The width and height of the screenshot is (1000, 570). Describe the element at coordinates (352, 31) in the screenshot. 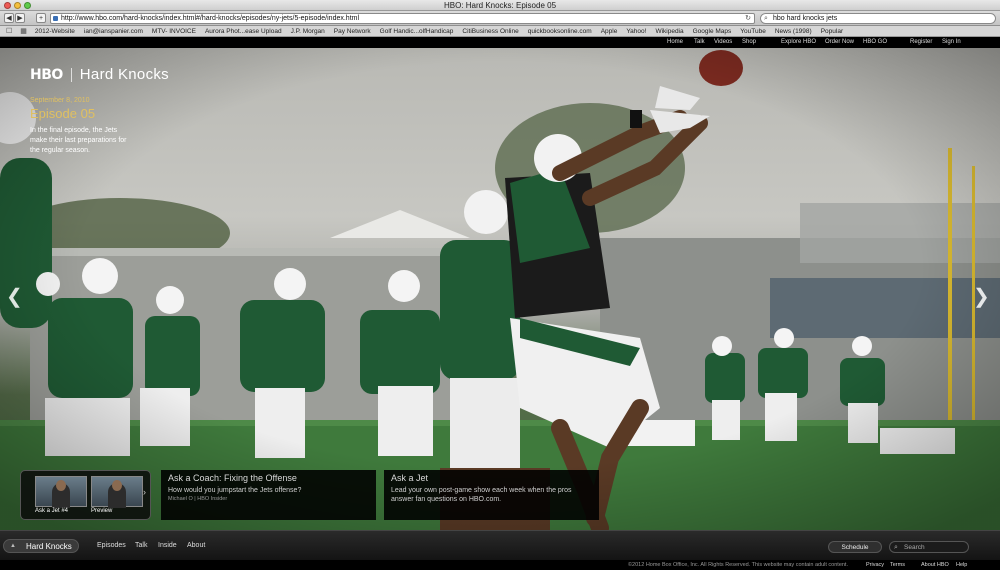

I see `bookmark-item: Pay Network` at that location.